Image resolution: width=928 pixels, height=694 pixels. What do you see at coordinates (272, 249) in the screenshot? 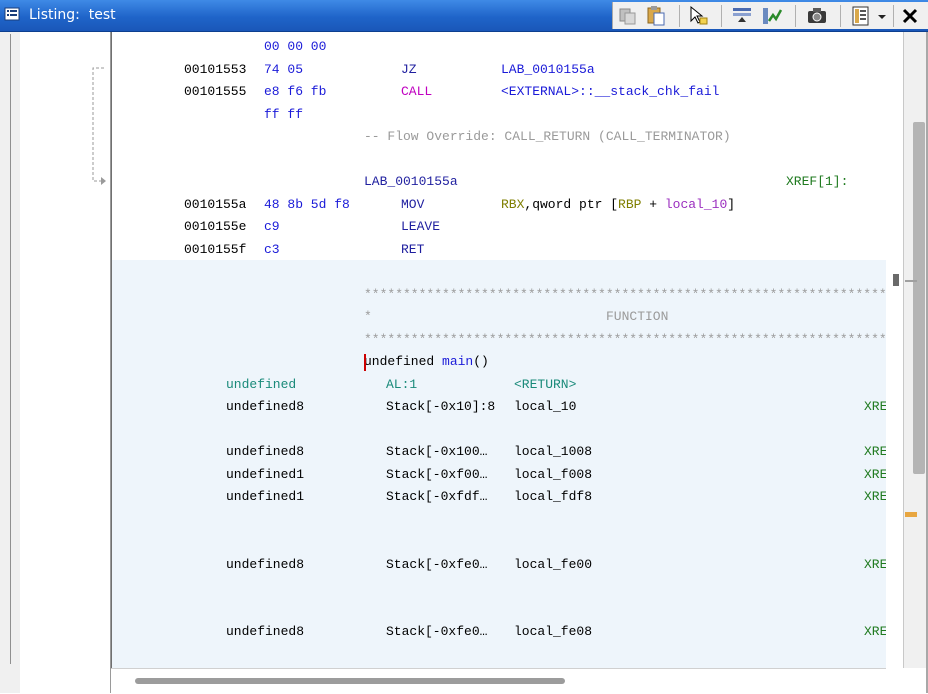
I see `instruction-bytes: c3` at bounding box center [272, 249].